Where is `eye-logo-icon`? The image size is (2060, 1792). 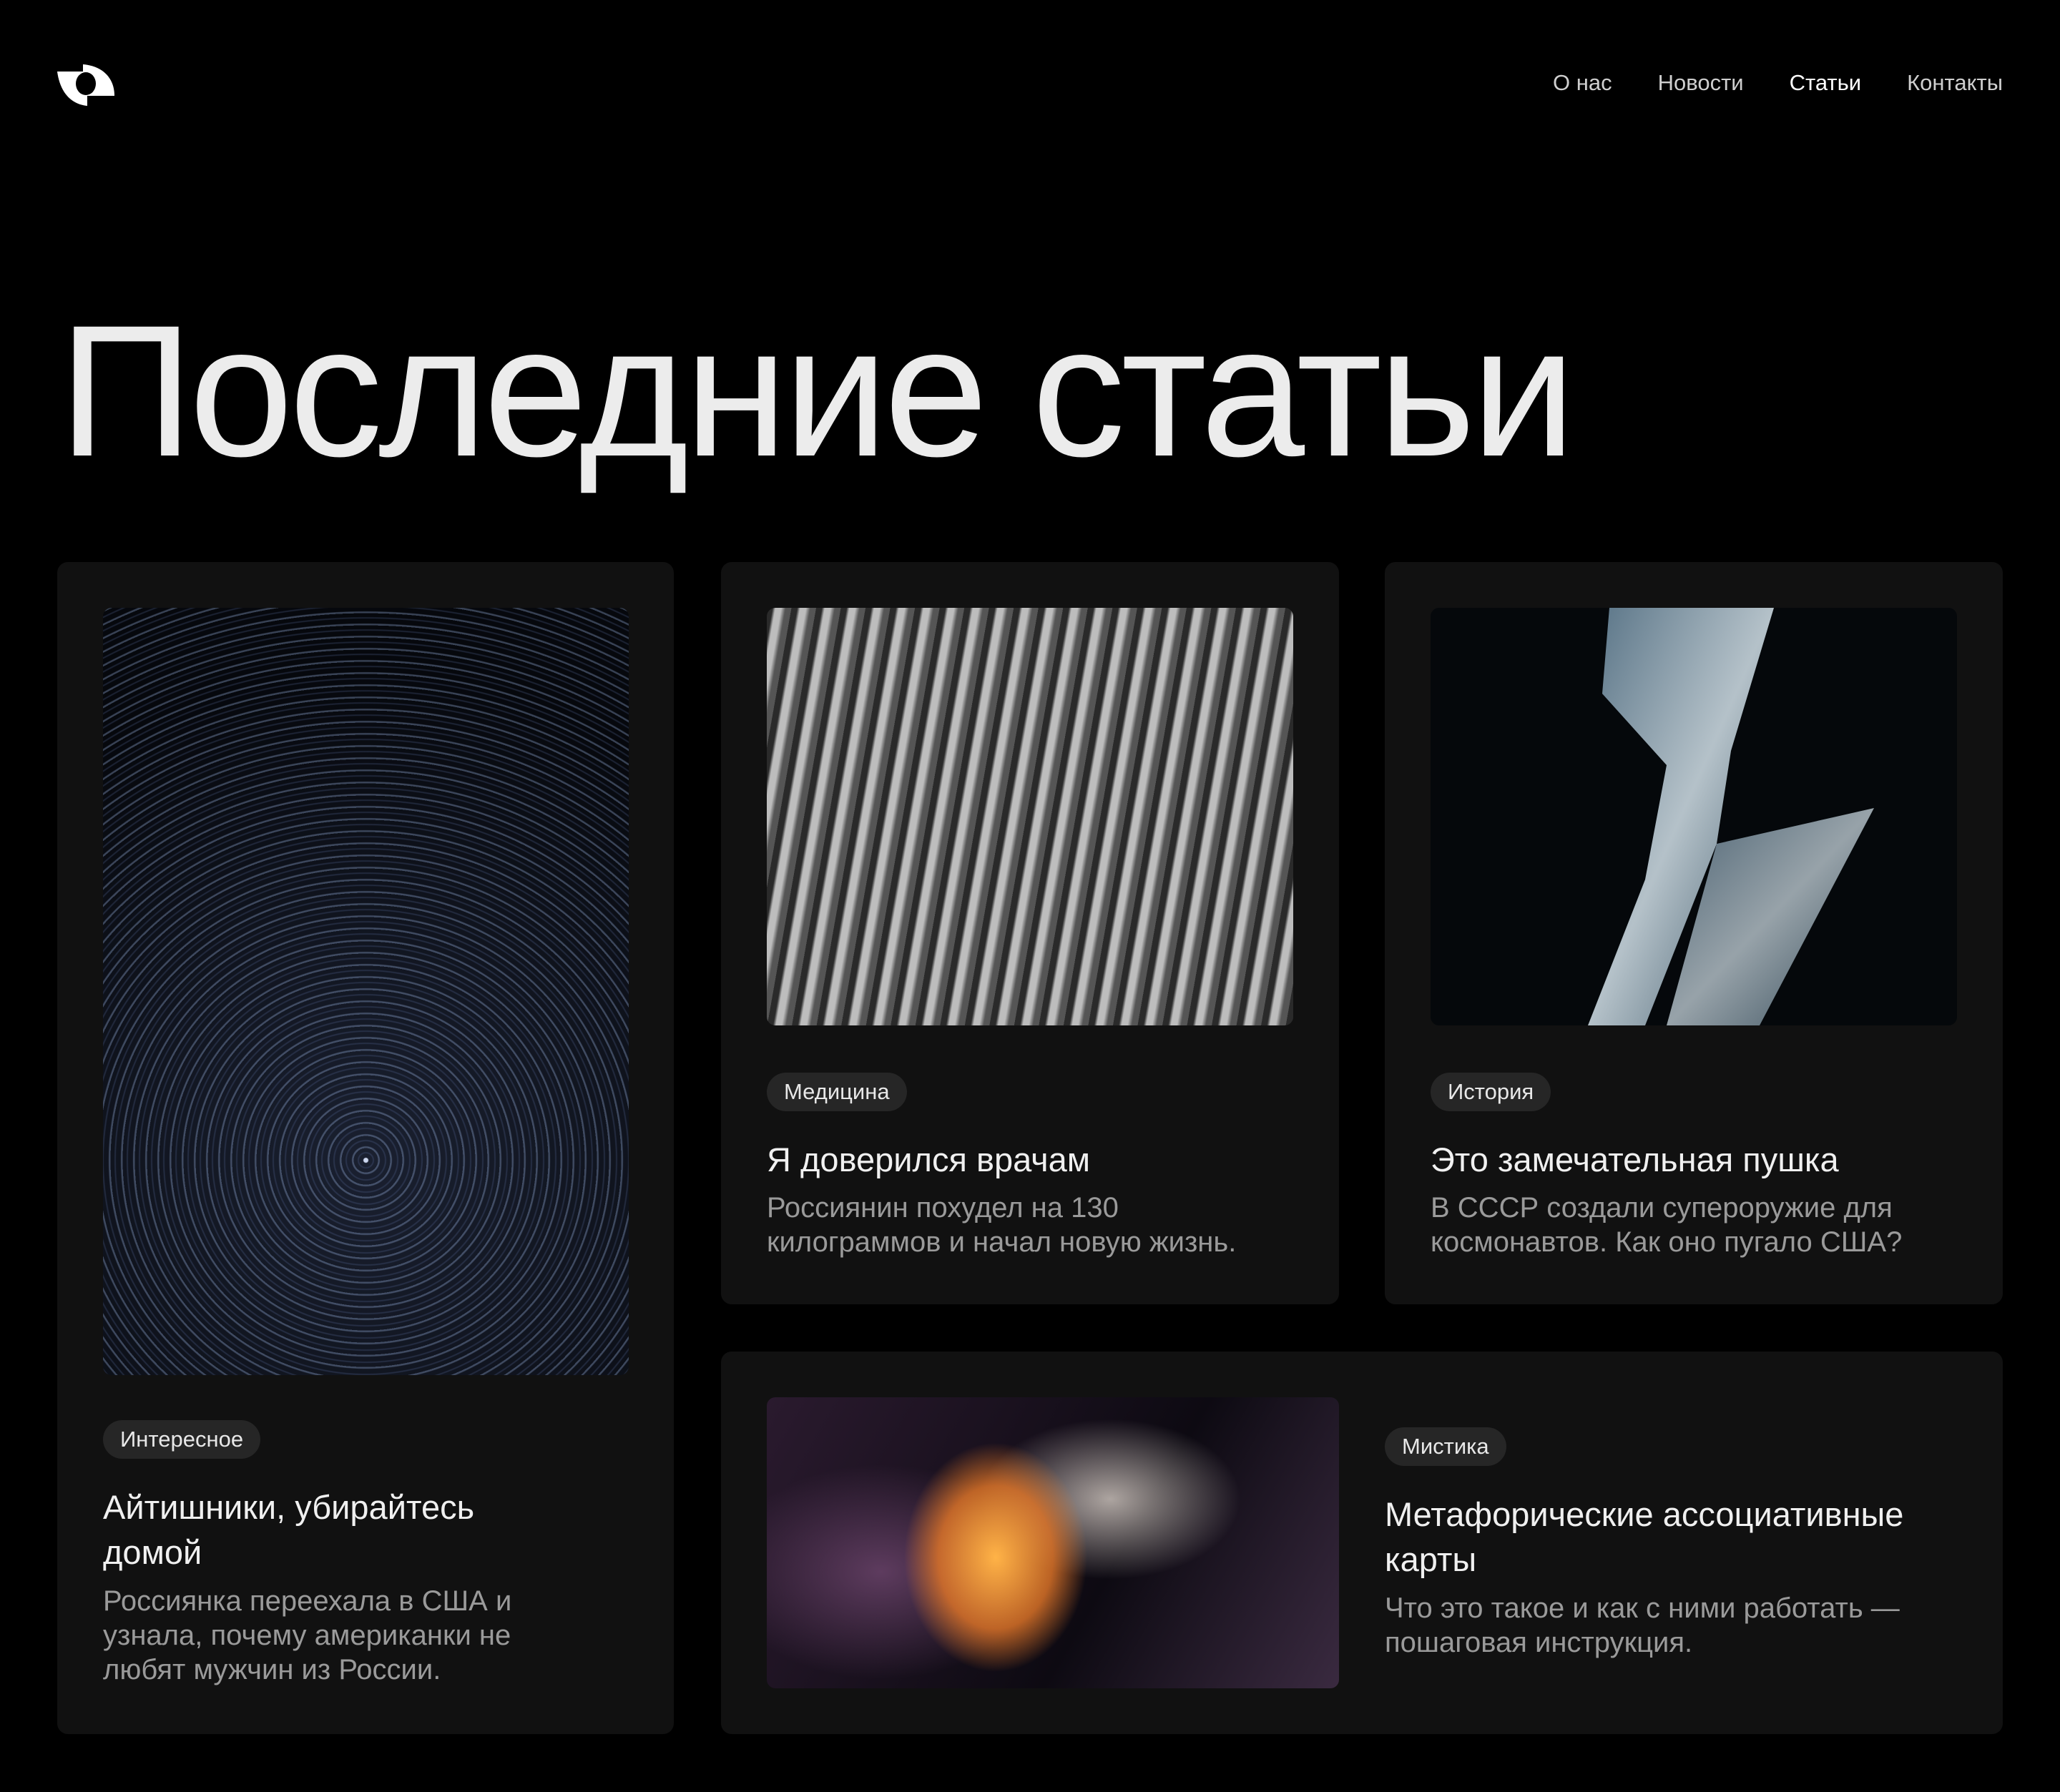
eye-logo-icon is located at coordinates (85, 85).